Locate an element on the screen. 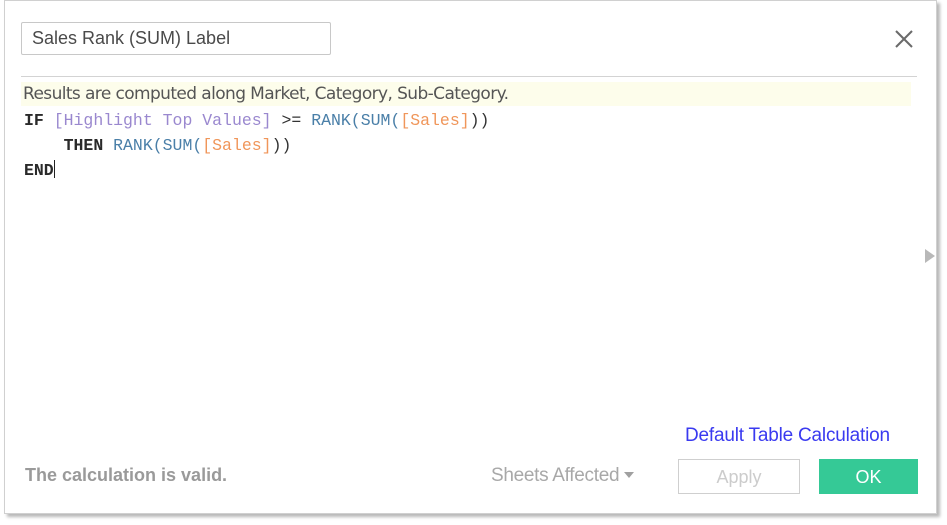 The height and width of the screenshot is (525, 947). ok-button: OK is located at coordinates (868, 476).